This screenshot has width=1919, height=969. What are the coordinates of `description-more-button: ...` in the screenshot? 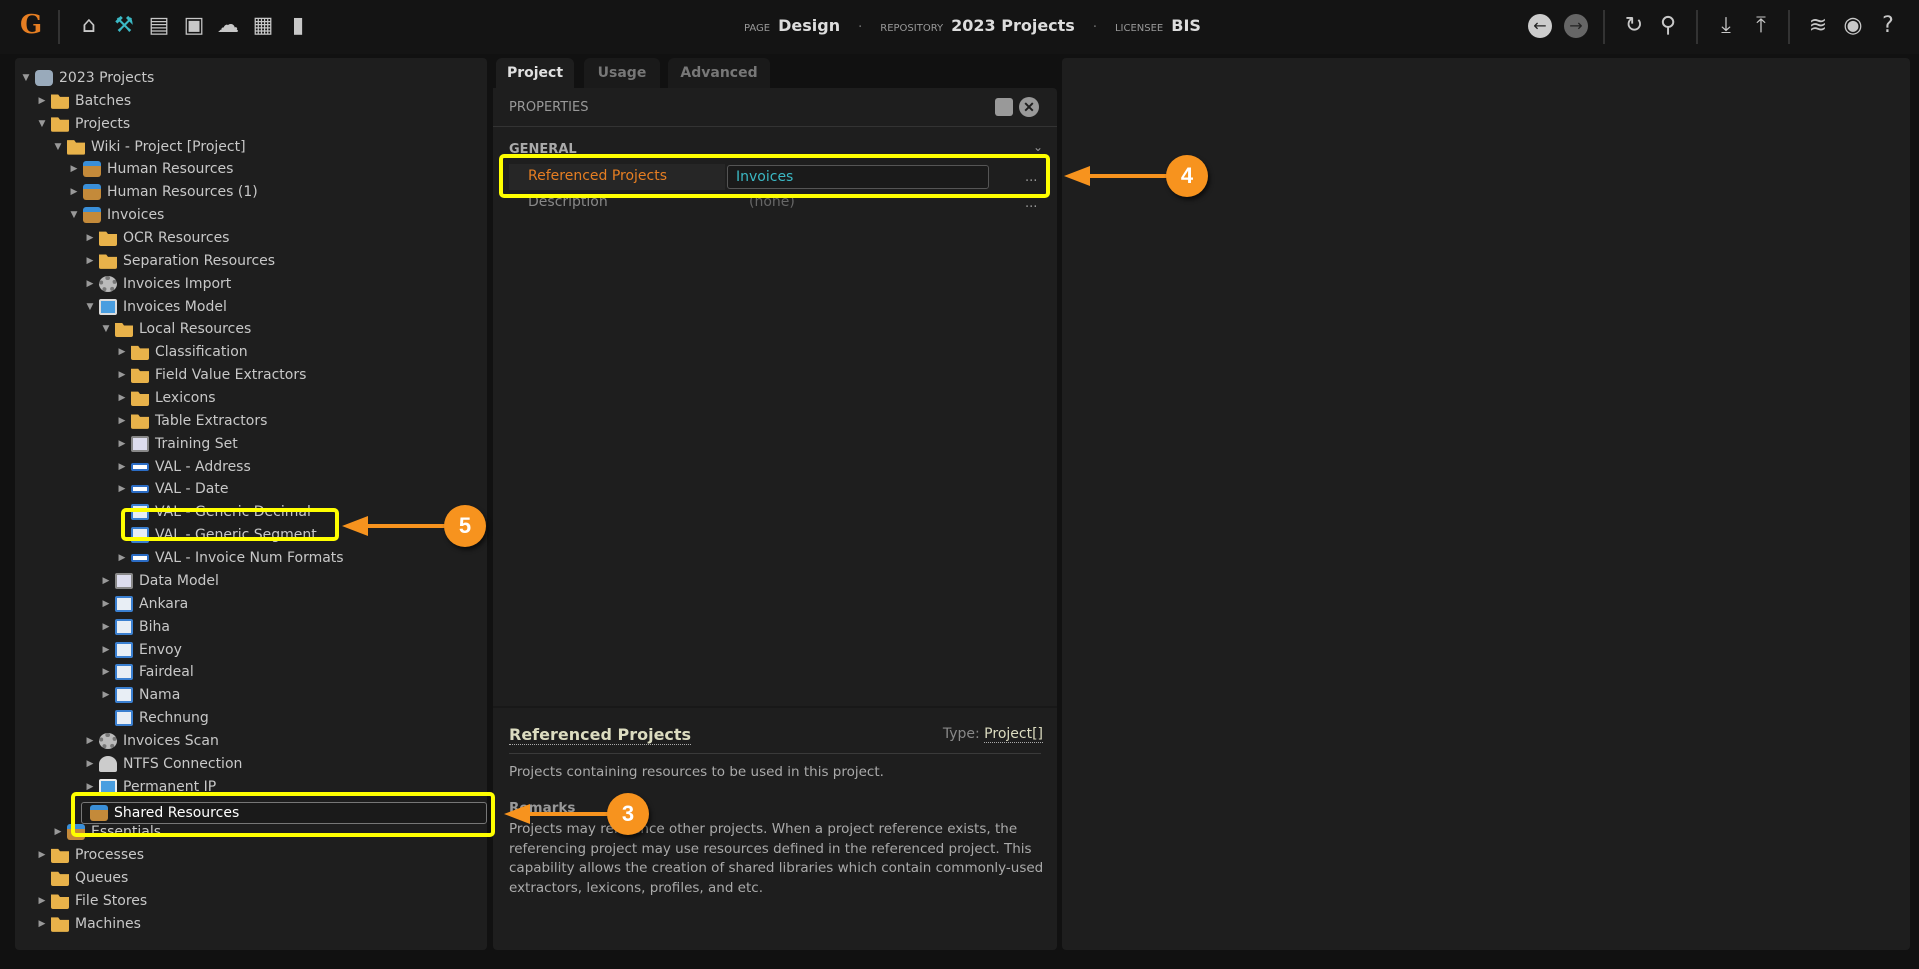 It's located at (1031, 203).